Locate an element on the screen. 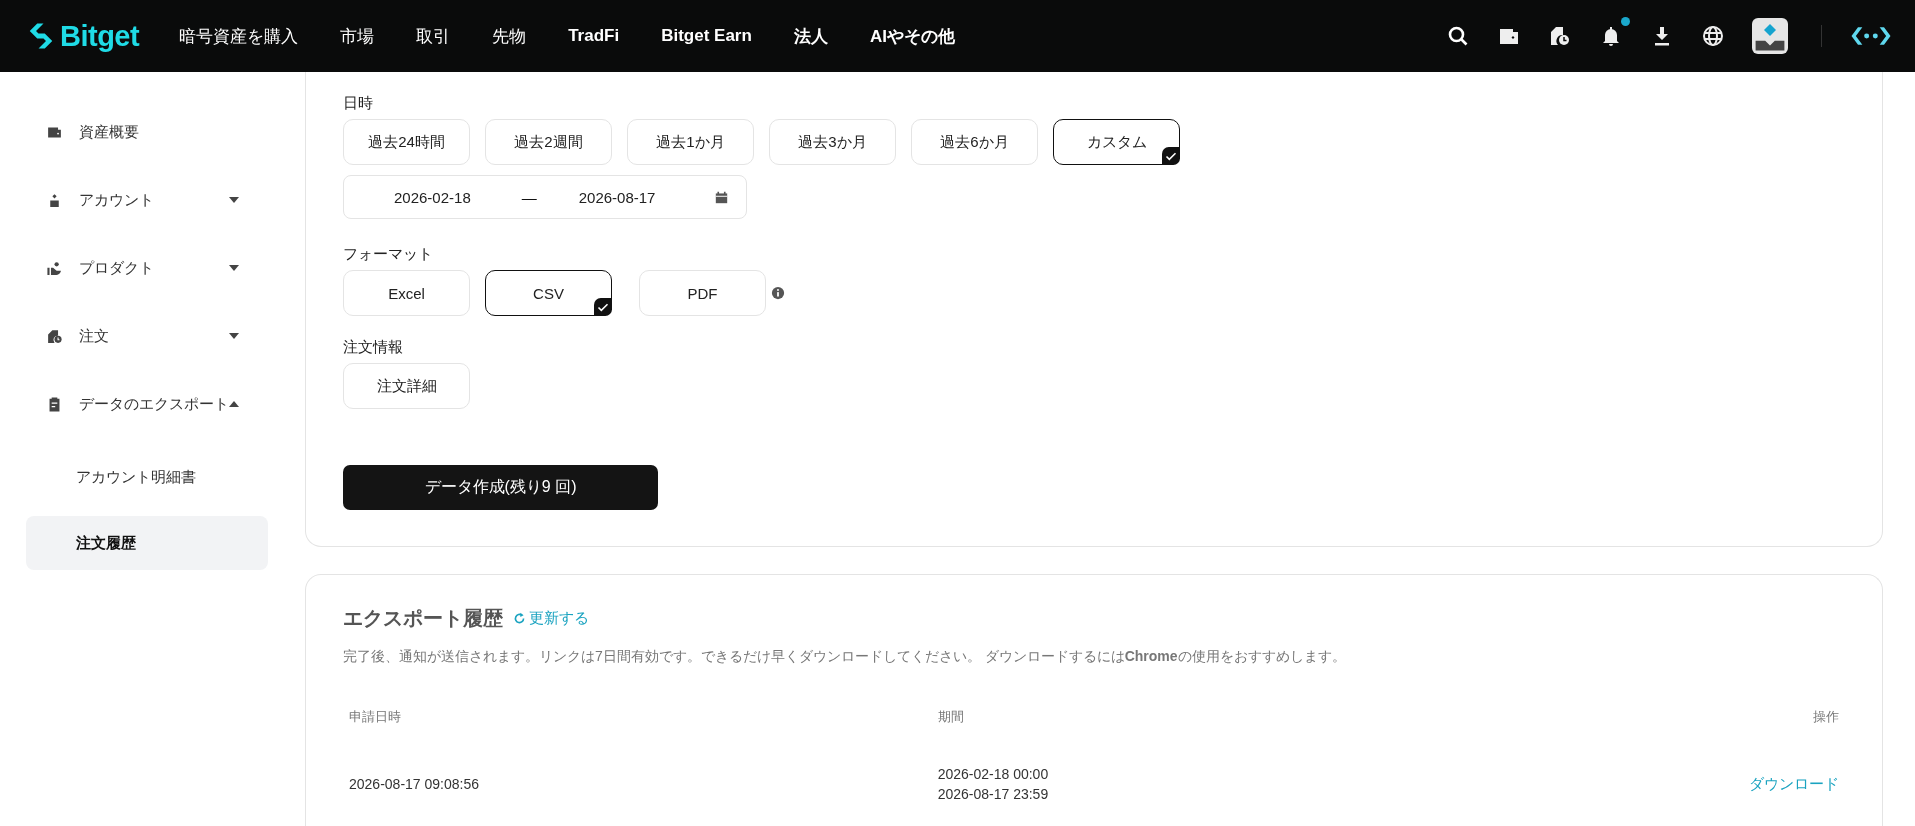 This screenshot has width=1915, height=826. option-button: Excel is located at coordinates (406, 293).